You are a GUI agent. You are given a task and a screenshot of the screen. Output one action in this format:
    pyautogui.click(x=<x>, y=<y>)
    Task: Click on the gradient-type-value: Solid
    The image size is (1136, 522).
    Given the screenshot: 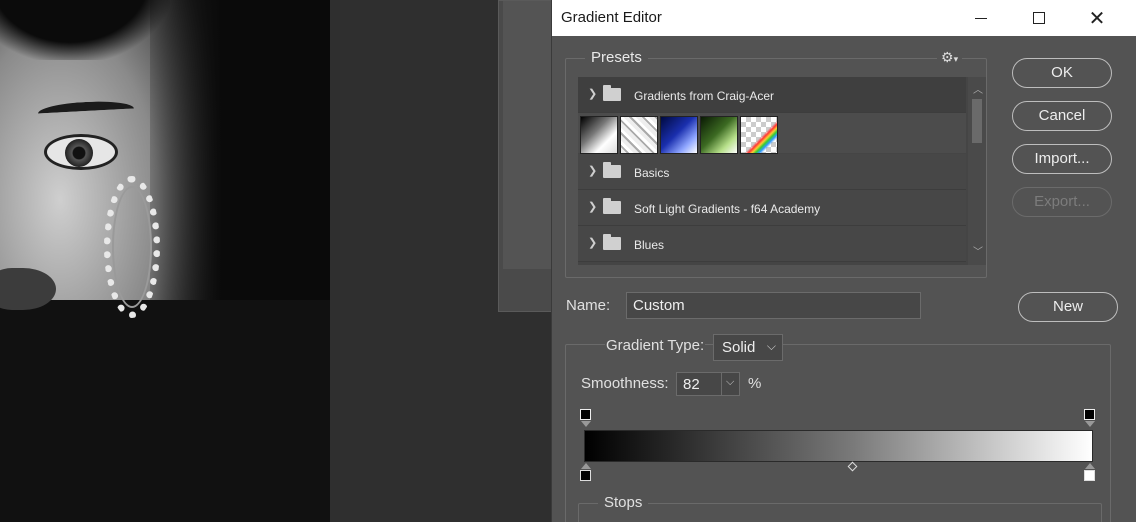 What is the action you would take?
    pyautogui.click(x=739, y=347)
    